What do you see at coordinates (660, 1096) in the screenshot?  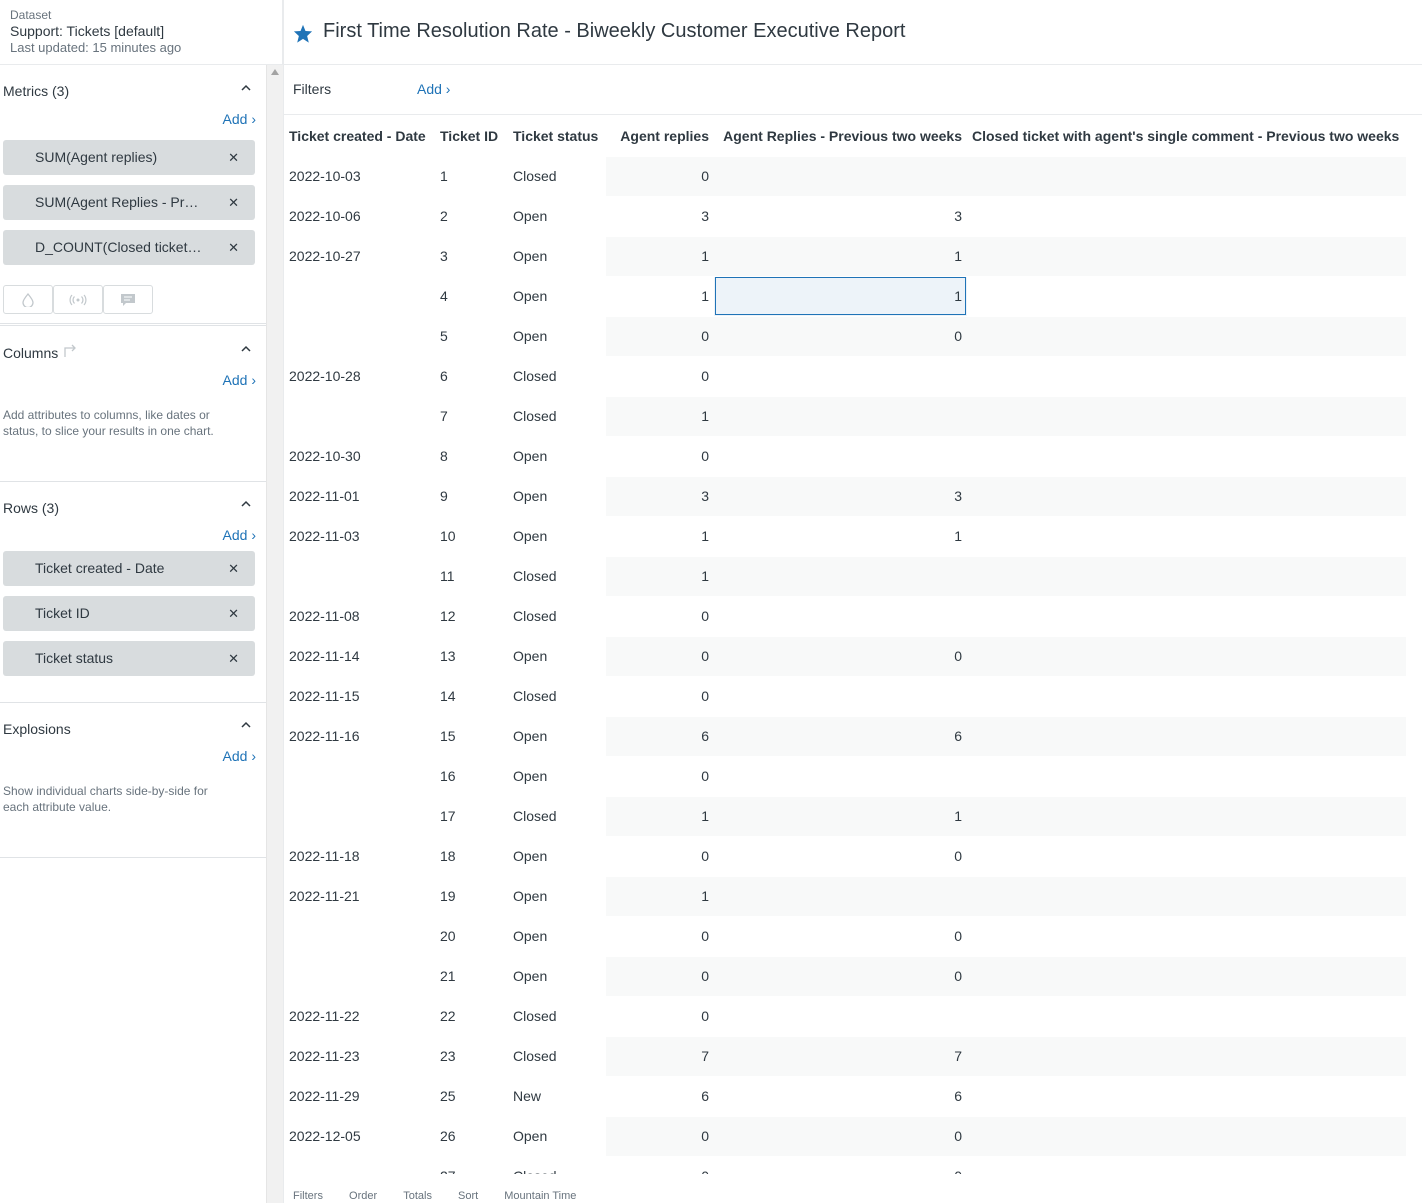 I see `cell-agent-replies: 6` at bounding box center [660, 1096].